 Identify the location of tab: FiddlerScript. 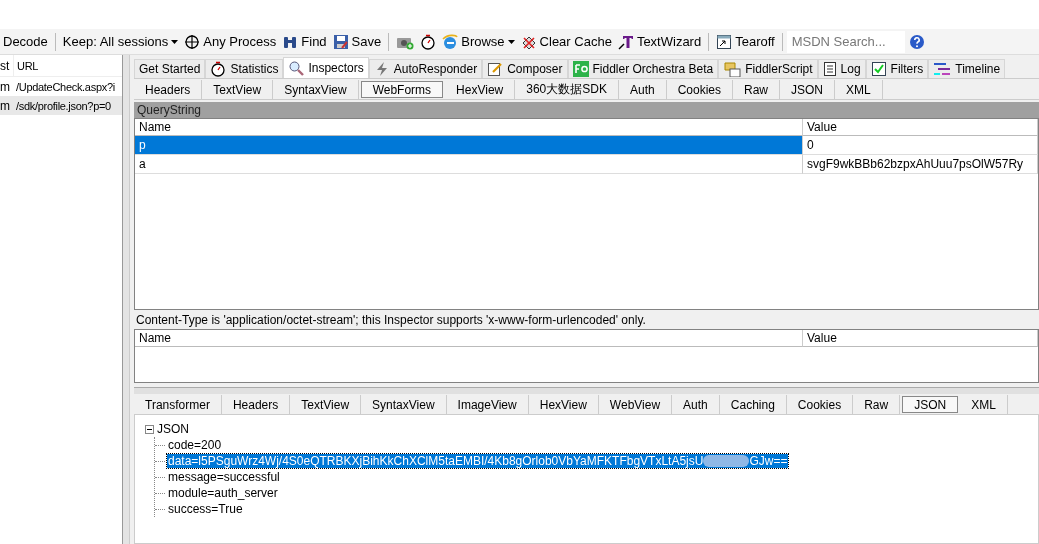
(768, 68).